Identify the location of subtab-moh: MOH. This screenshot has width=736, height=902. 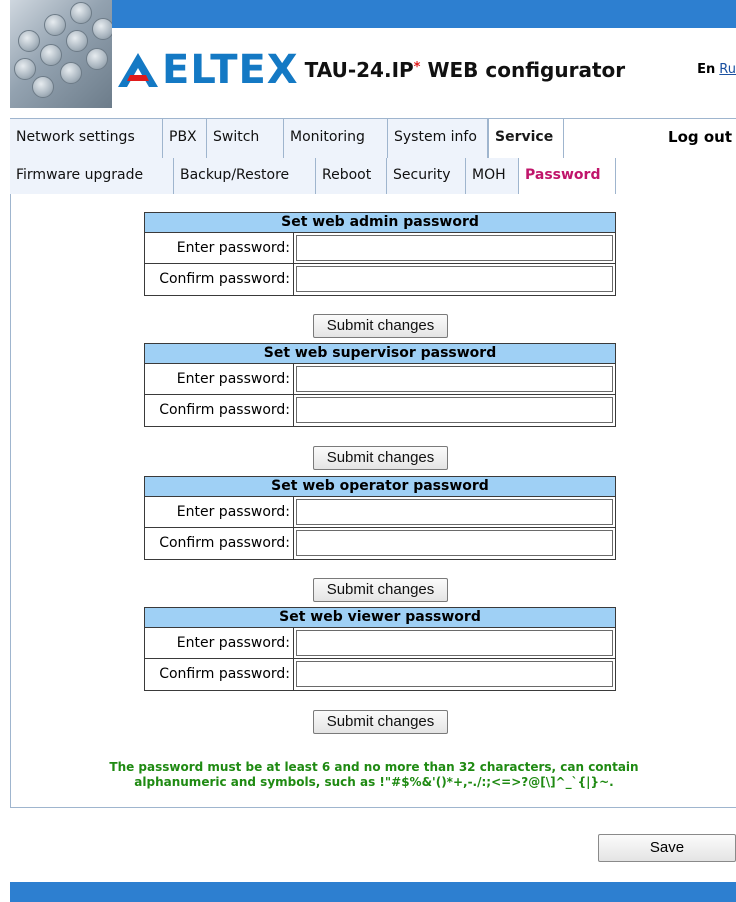
(492, 176).